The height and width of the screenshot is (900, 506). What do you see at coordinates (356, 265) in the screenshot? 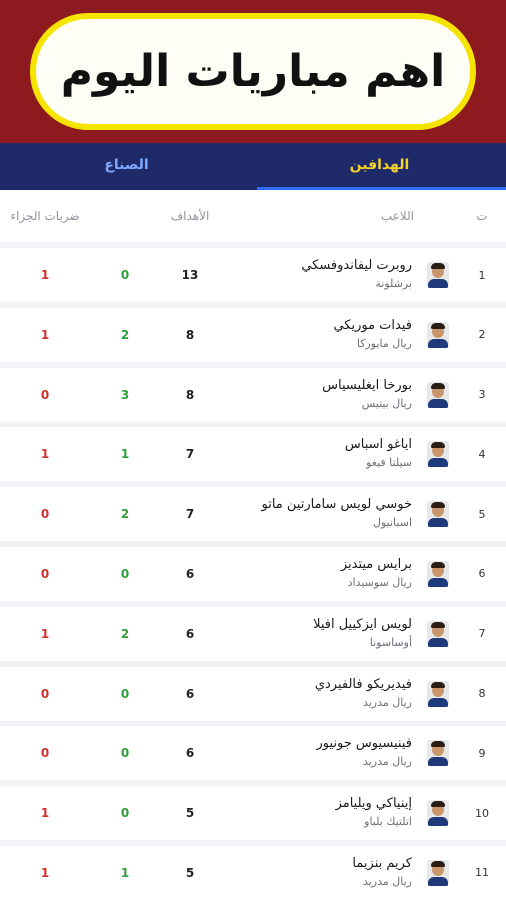
I see `player-name: روبرت ليفاندوفسكي` at bounding box center [356, 265].